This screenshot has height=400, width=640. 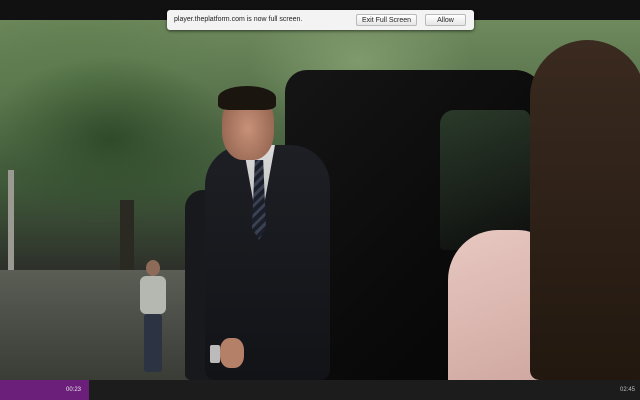 What do you see at coordinates (247, 98) in the screenshot?
I see `man-hair` at bounding box center [247, 98].